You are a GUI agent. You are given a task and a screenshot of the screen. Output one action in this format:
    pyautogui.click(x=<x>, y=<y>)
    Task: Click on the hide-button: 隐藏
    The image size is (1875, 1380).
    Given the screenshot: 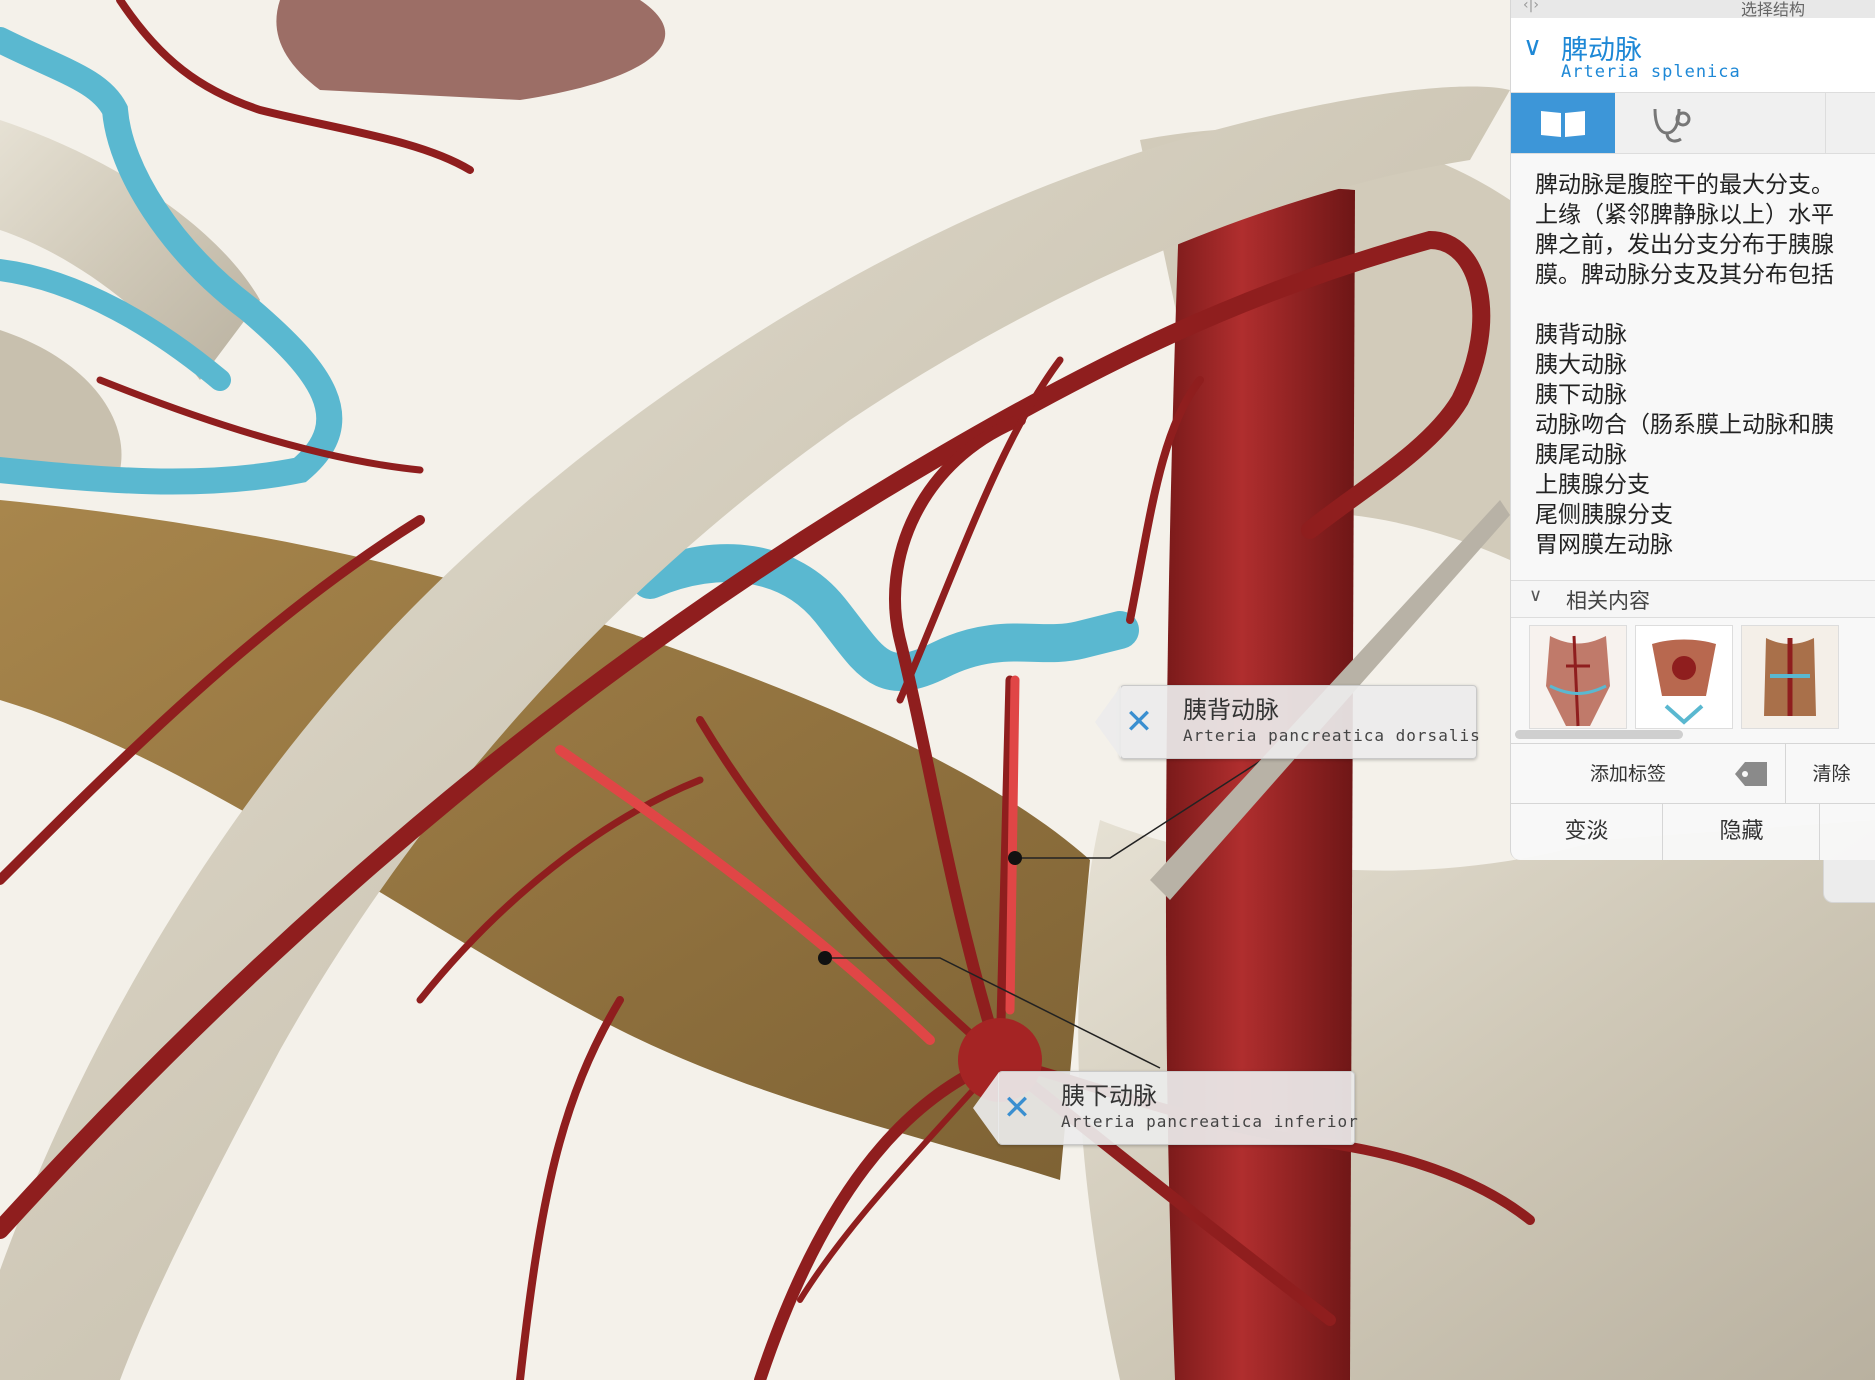 What is the action you would take?
    pyautogui.click(x=1741, y=832)
    